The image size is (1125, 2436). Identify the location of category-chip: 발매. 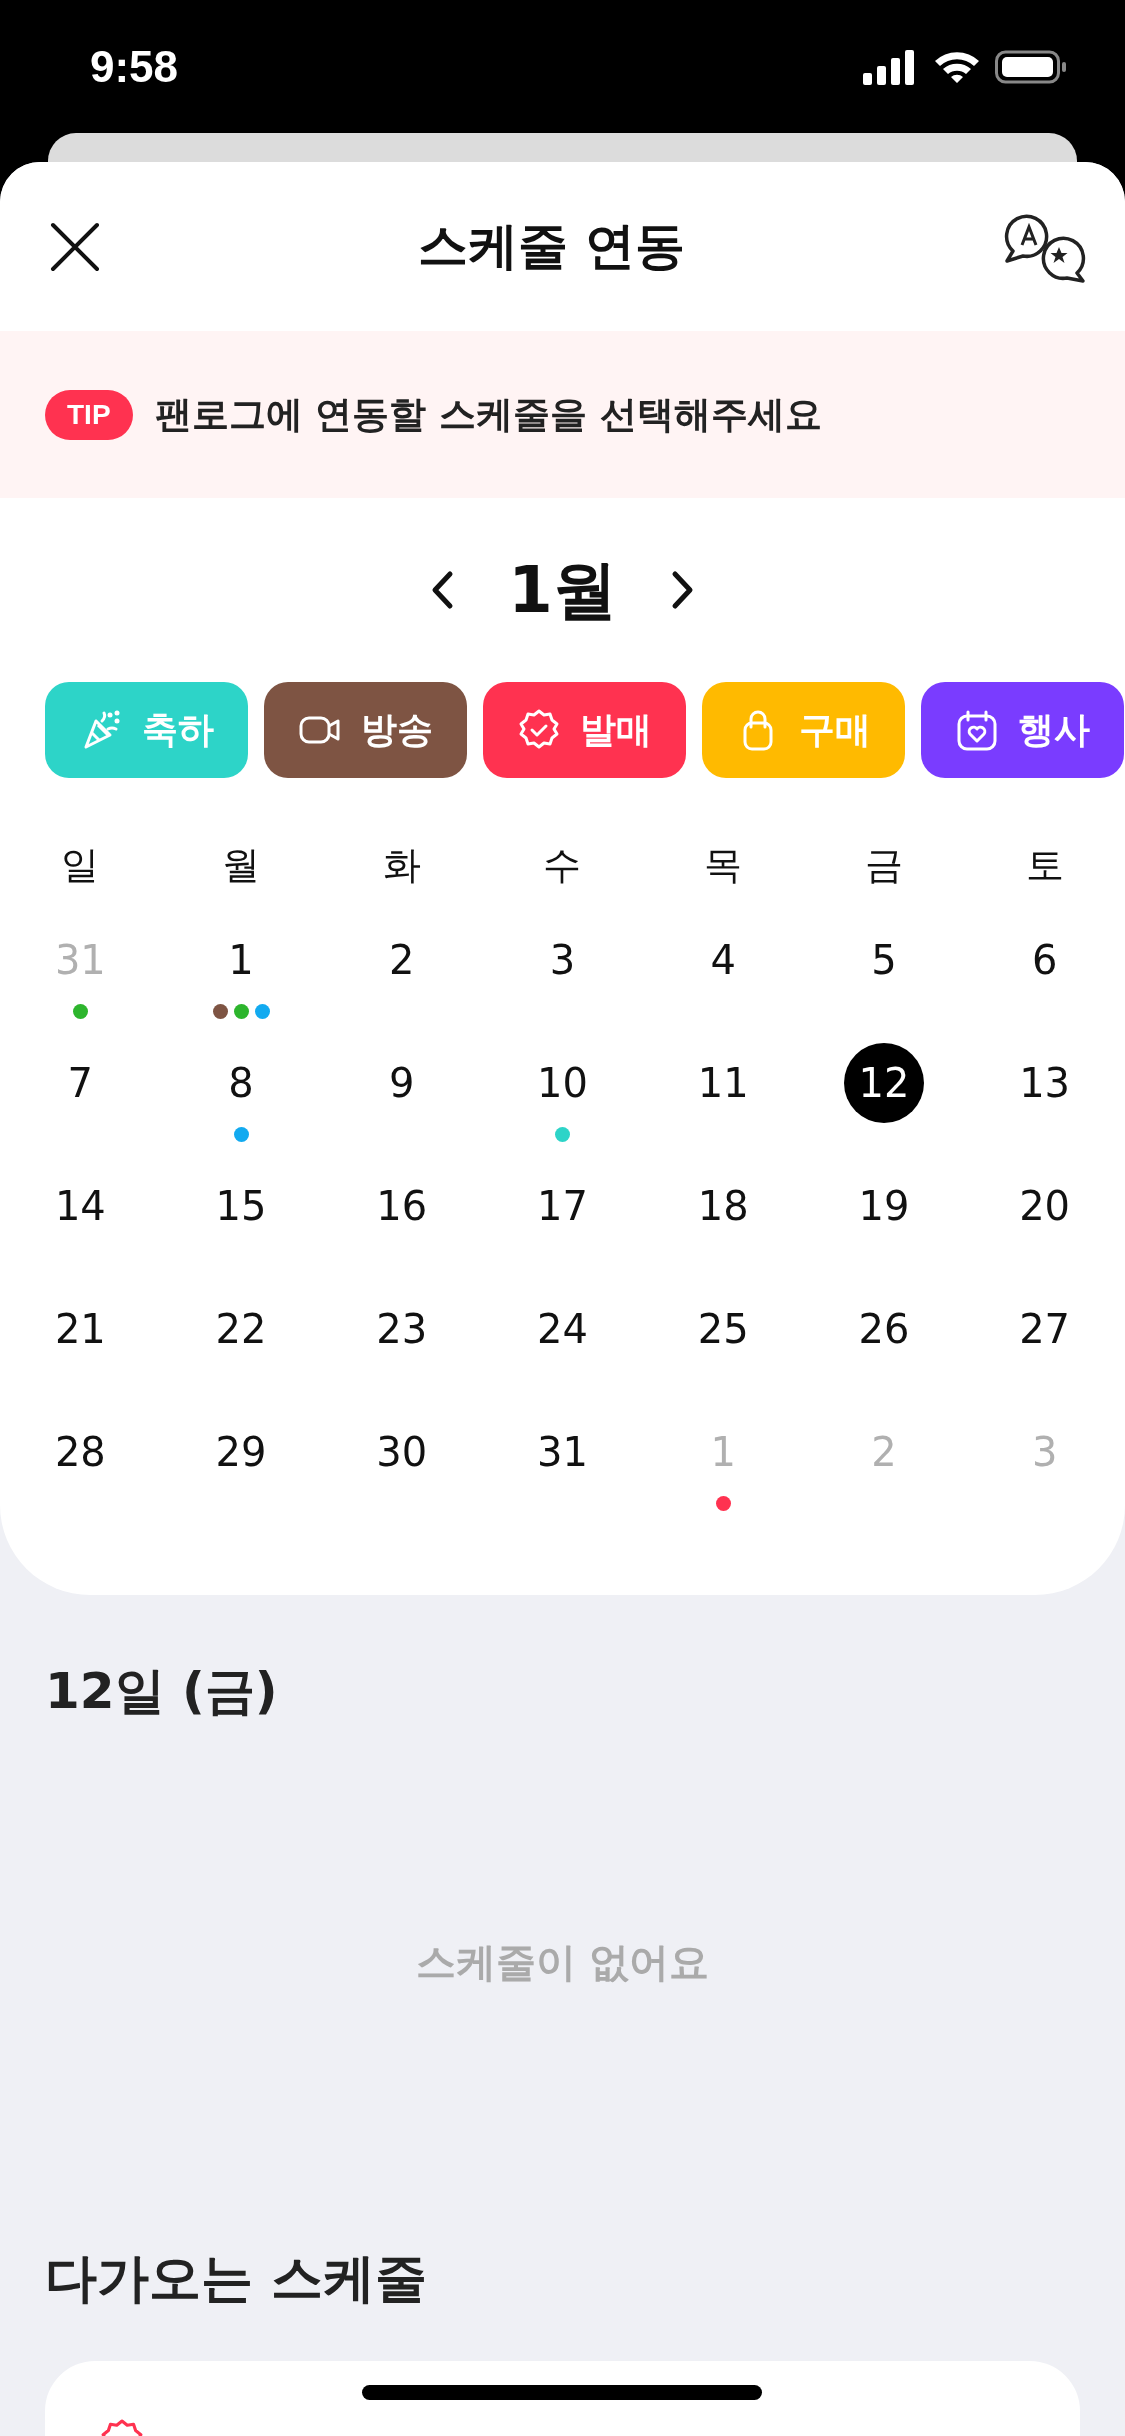
(584, 730).